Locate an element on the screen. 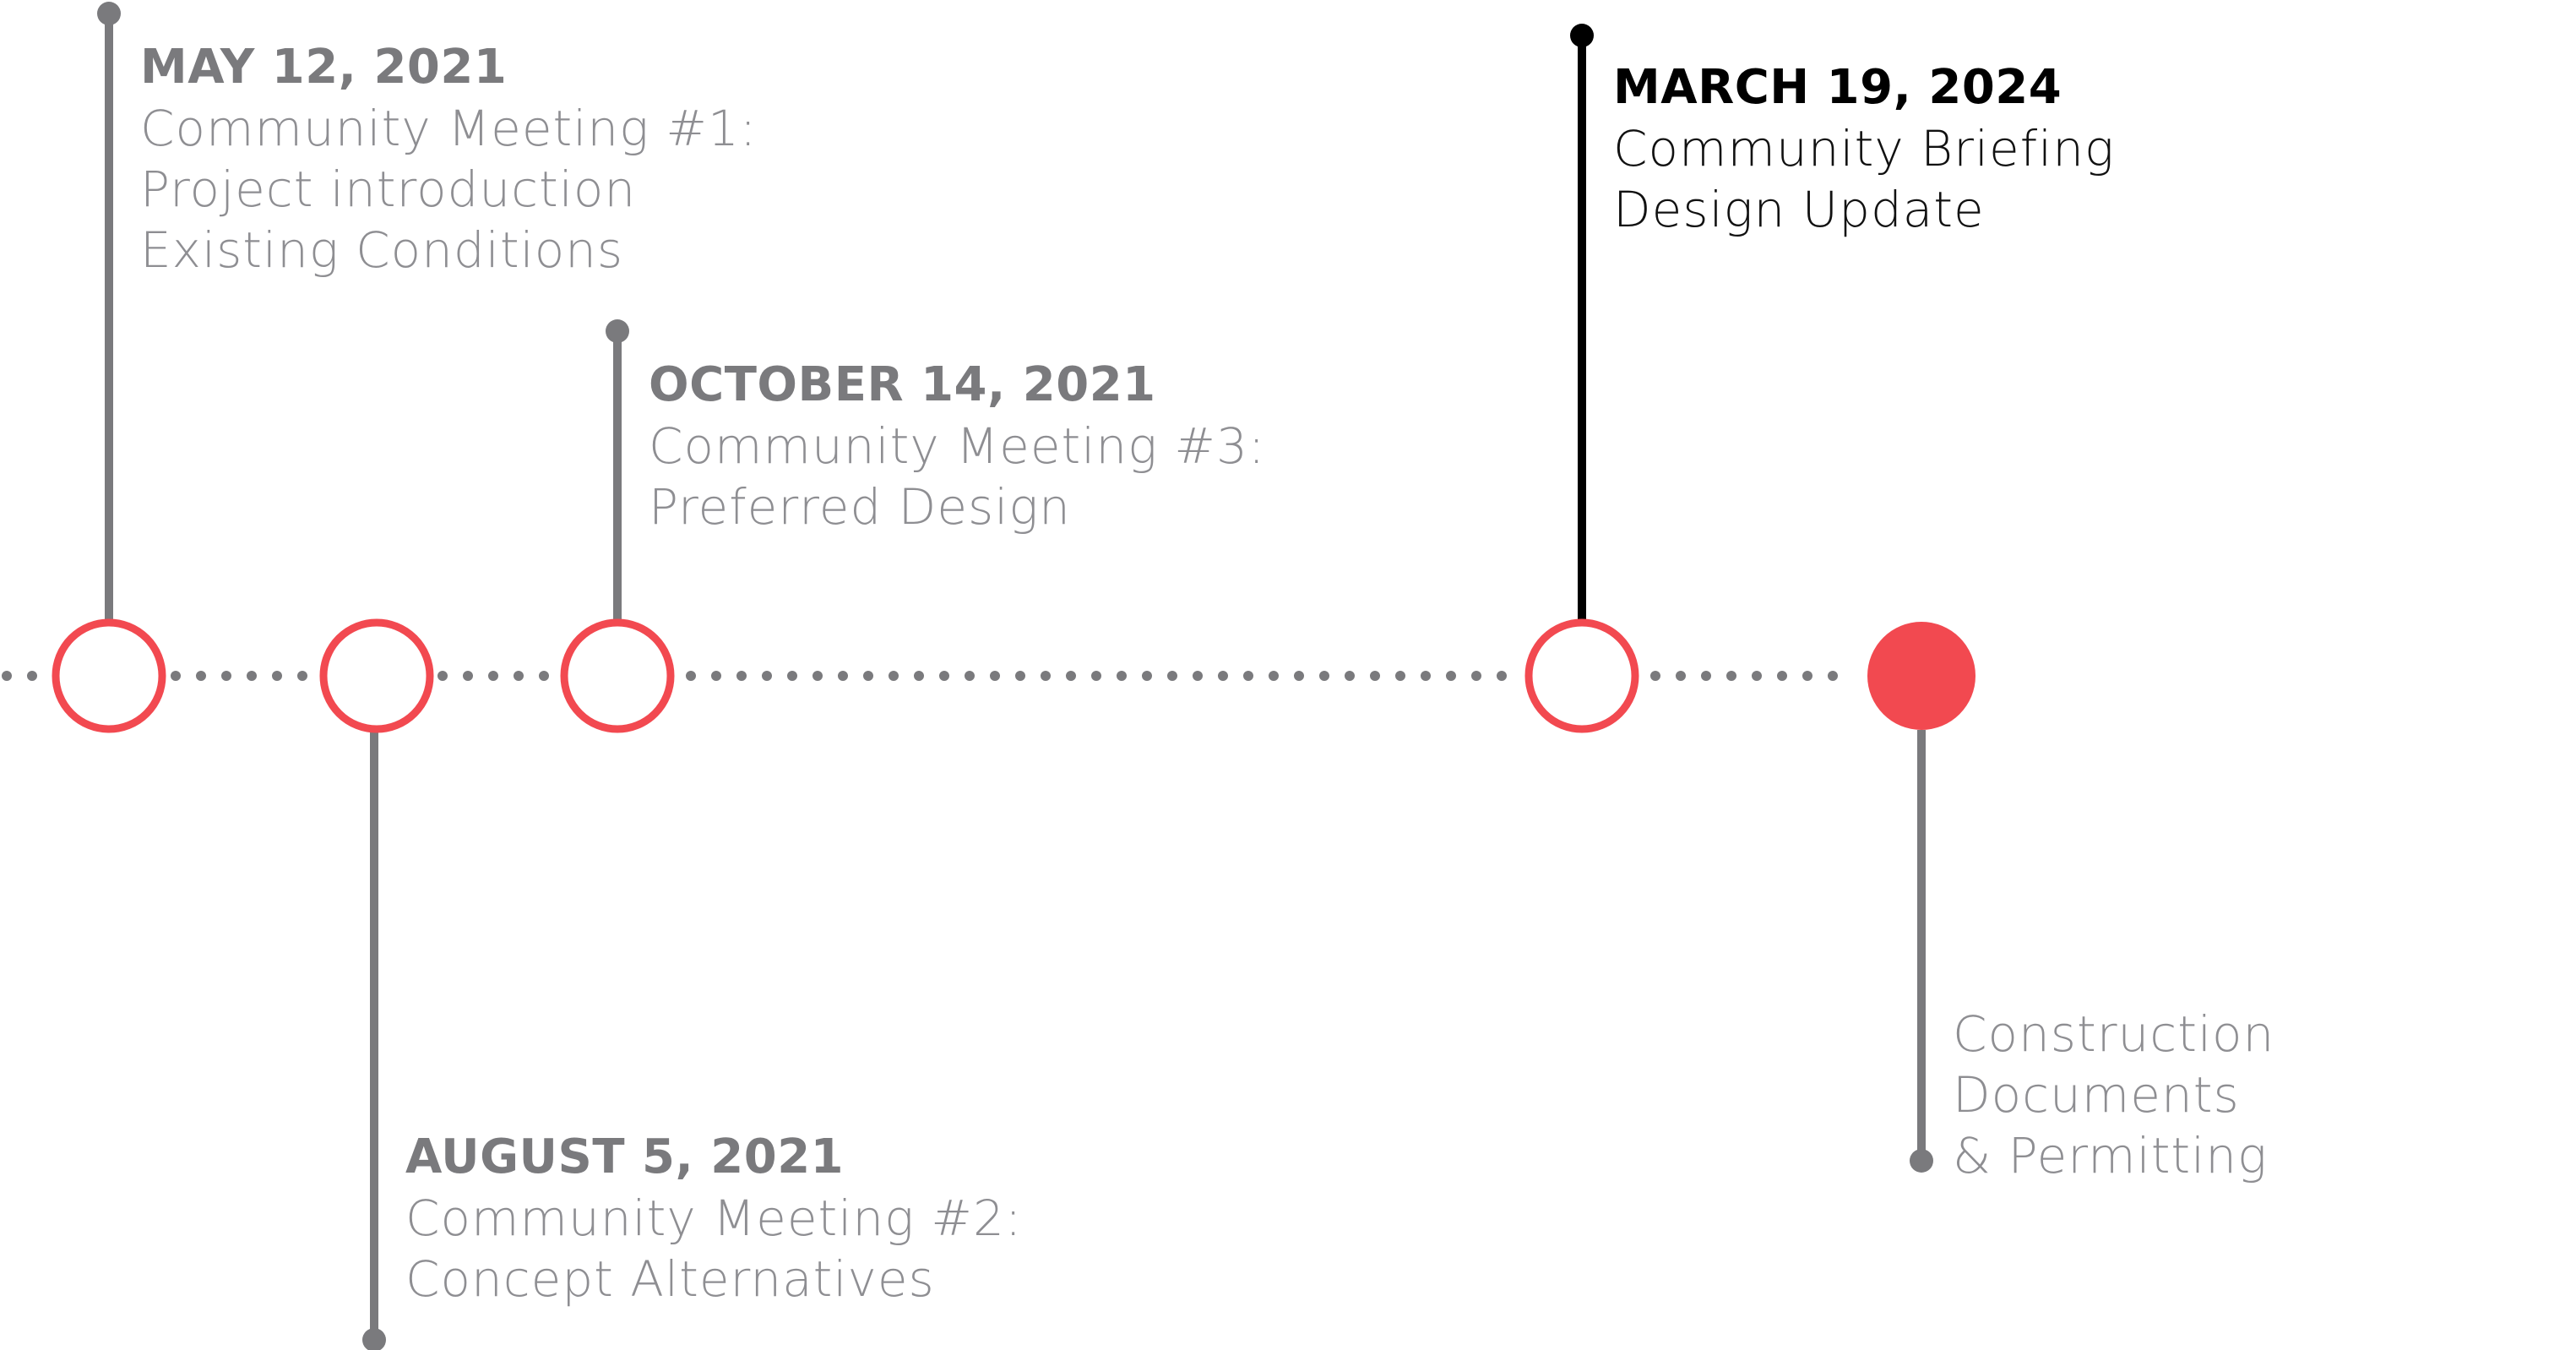 Image resolution: width=2576 pixels, height=1350 pixels. milestone-detail: Design Update is located at coordinates (1799, 209).